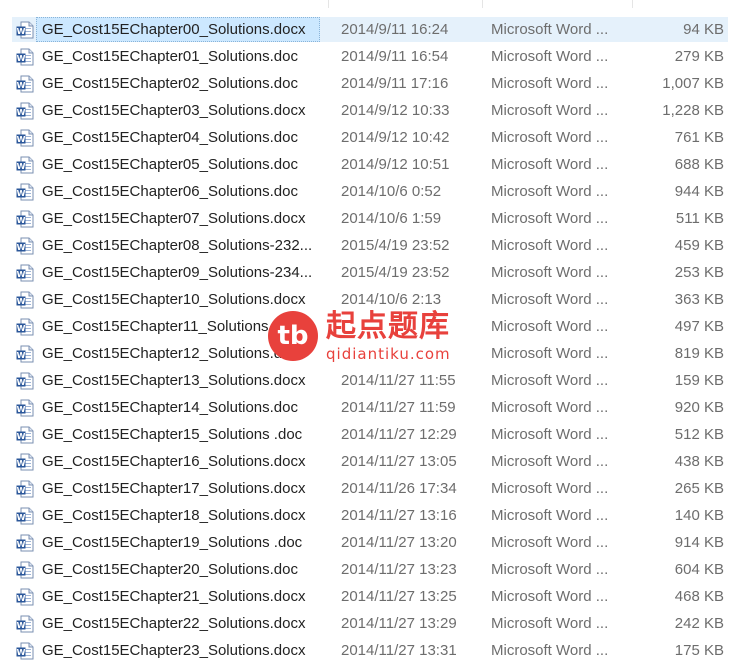  What do you see at coordinates (183, 218) in the screenshot?
I see `file-name: GE_Cost15EChapter07_Solutions.docx` at bounding box center [183, 218].